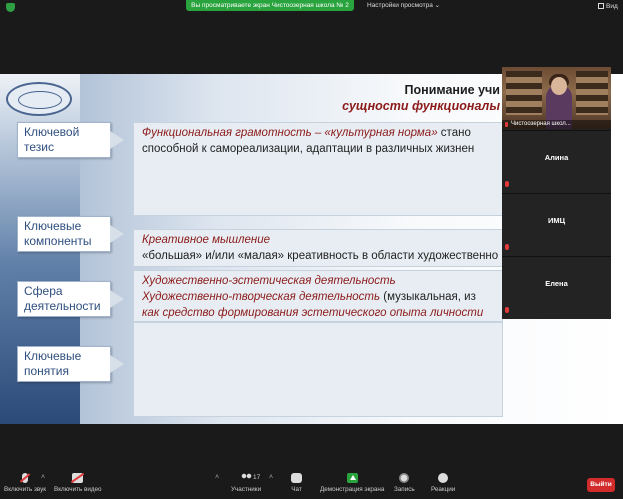 Image resolution: width=623 pixels, height=499 pixels. Describe the element at coordinates (78, 478) in the screenshot. I see `video-off-icon` at that location.